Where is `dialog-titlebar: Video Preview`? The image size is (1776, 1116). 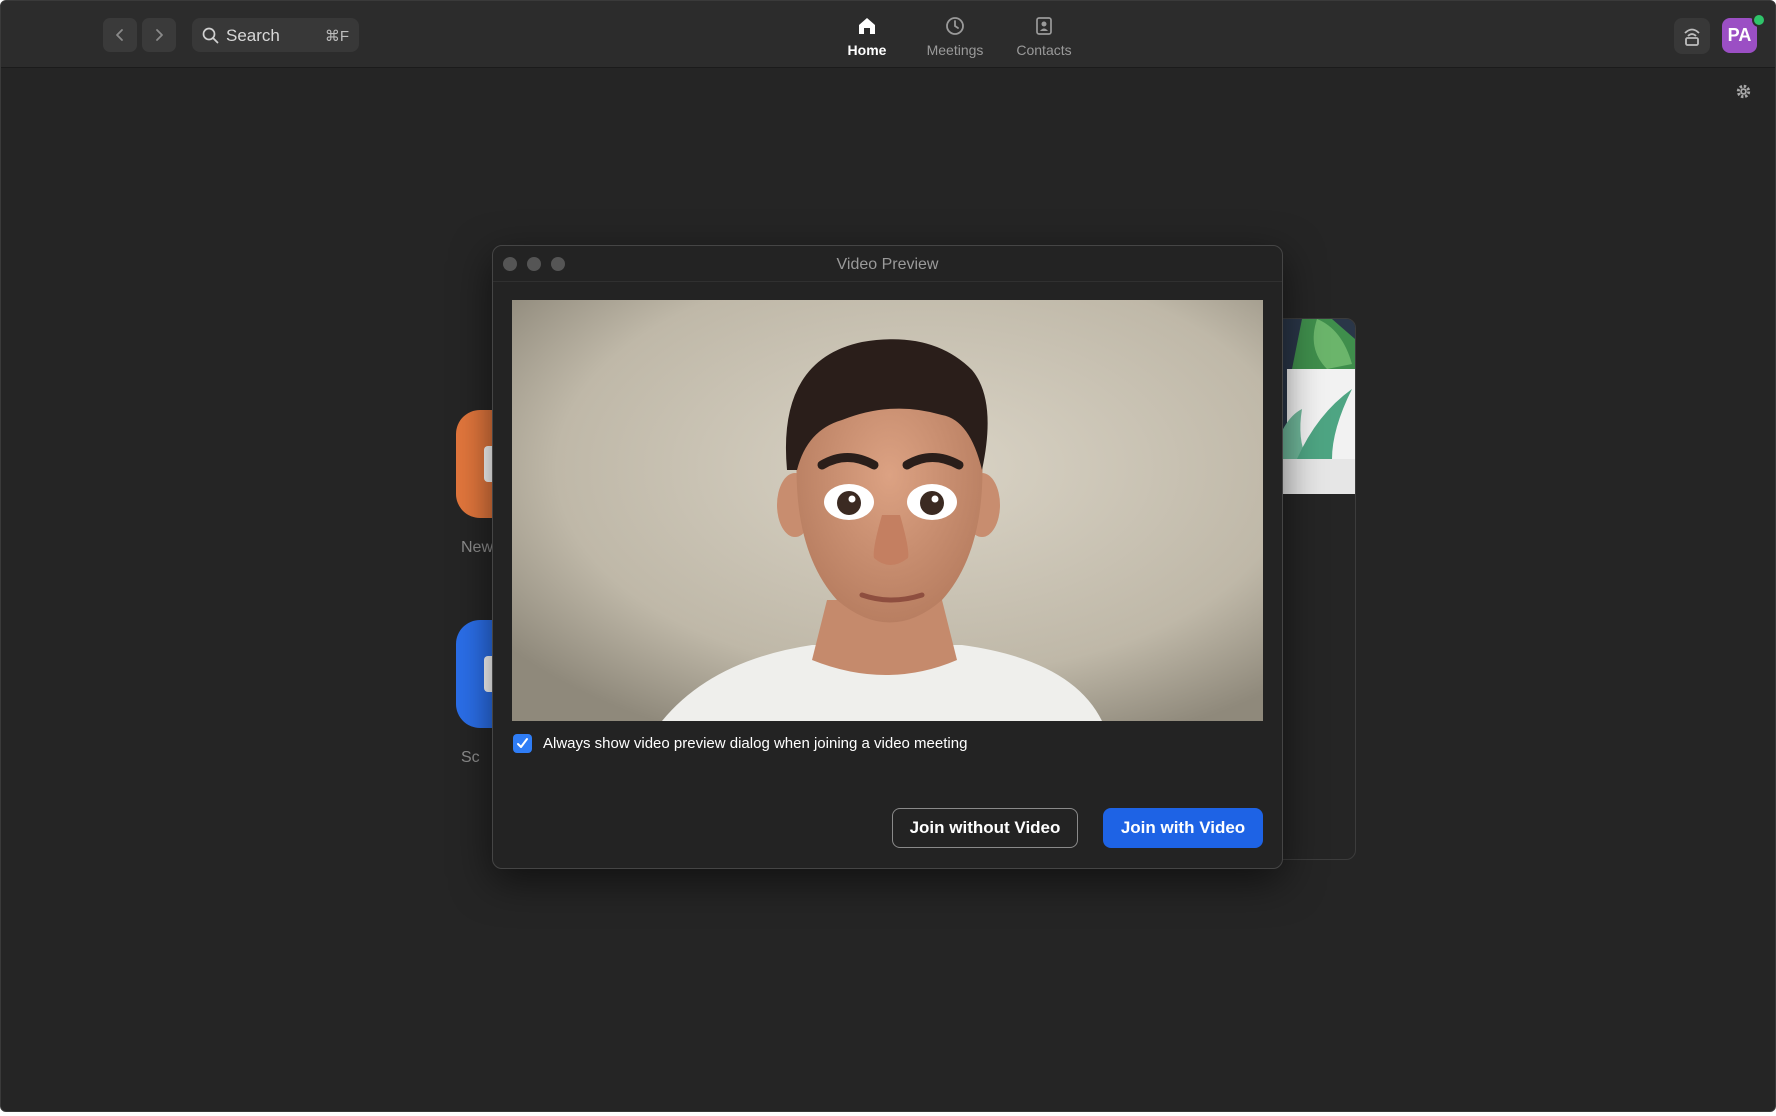
dialog-titlebar: Video Preview is located at coordinates (887, 264).